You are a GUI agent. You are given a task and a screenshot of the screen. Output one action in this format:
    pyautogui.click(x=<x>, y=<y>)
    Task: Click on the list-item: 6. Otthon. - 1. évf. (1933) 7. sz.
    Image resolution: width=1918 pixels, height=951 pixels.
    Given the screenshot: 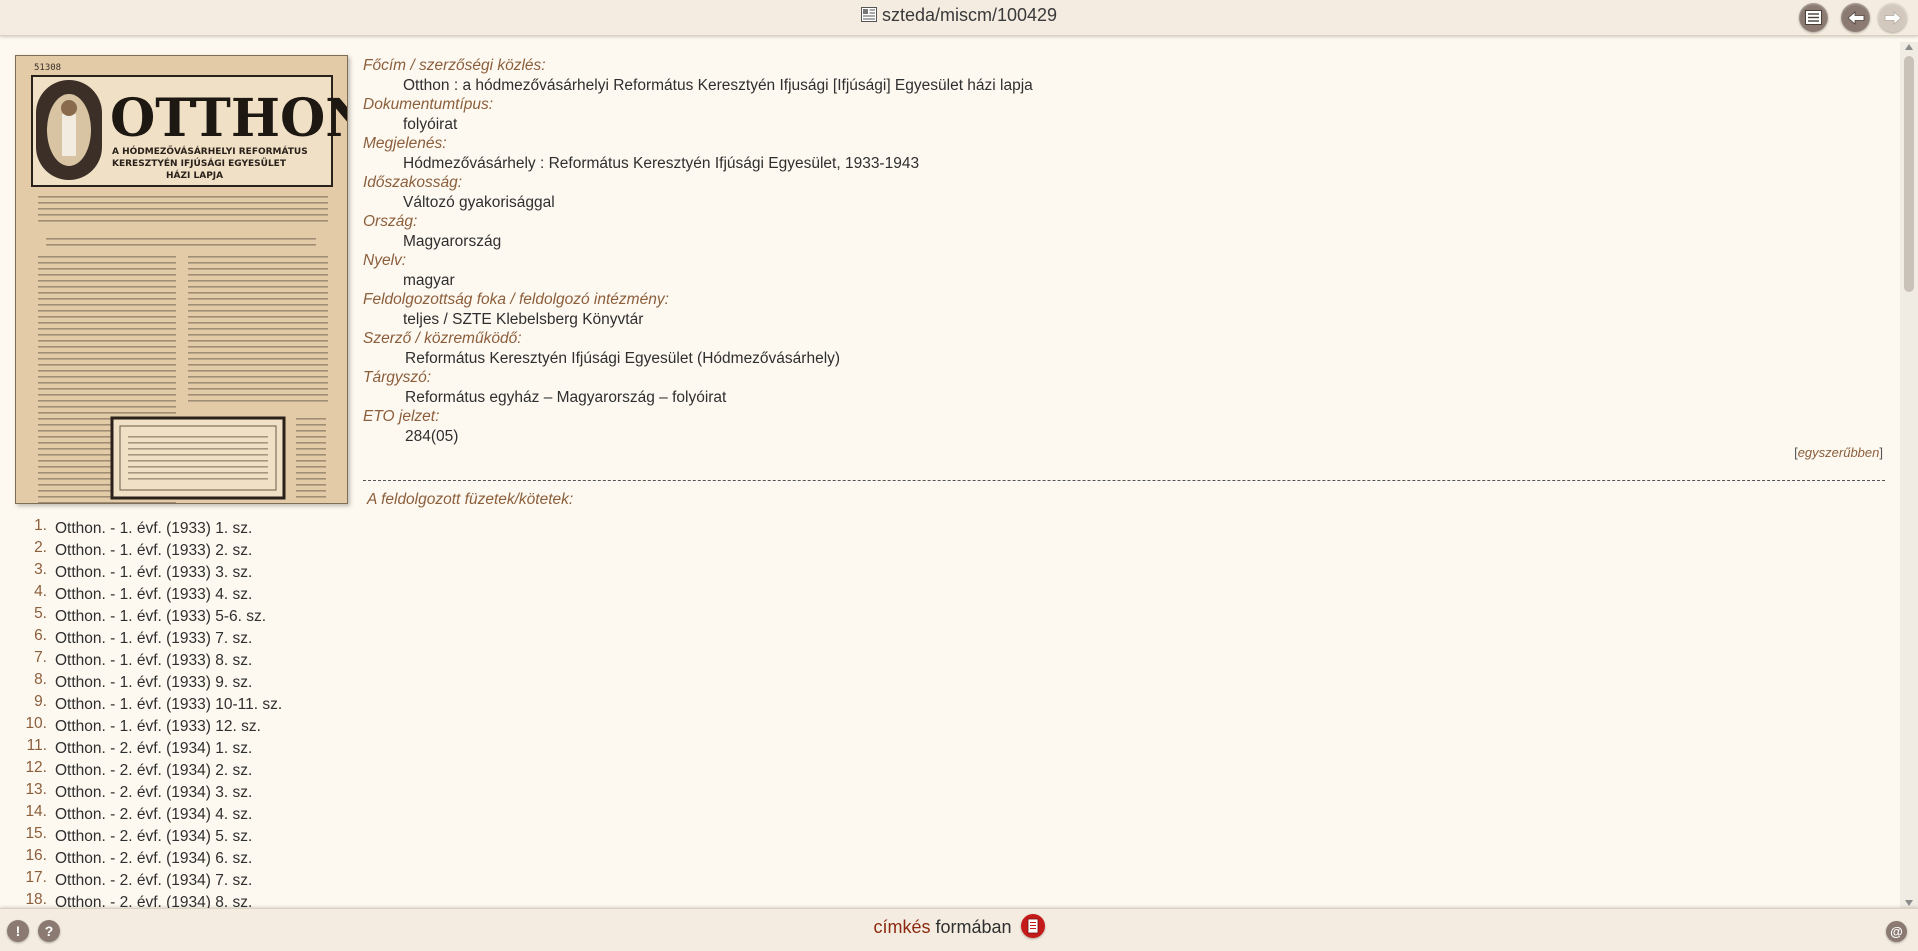 What is the action you would take?
    pyautogui.click(x=178, y=638)
    